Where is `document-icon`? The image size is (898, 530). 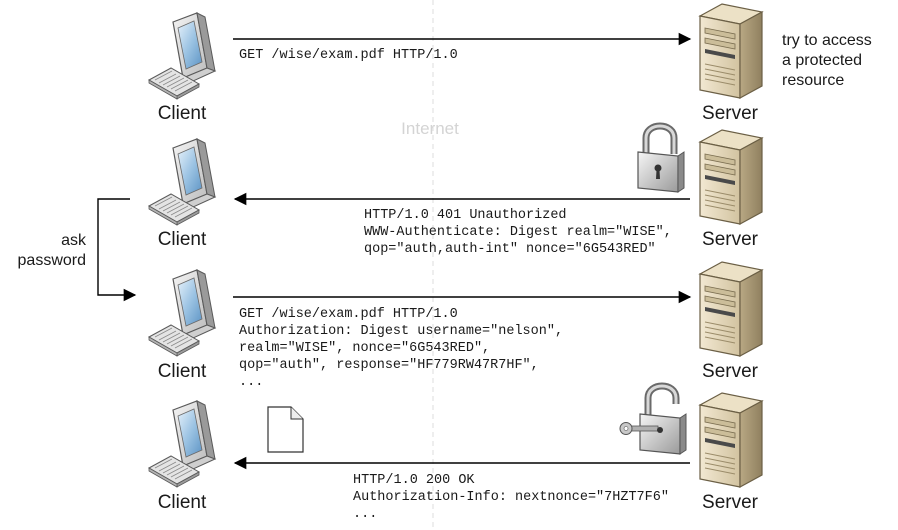
document-icon is located at coordinates (285, 429).